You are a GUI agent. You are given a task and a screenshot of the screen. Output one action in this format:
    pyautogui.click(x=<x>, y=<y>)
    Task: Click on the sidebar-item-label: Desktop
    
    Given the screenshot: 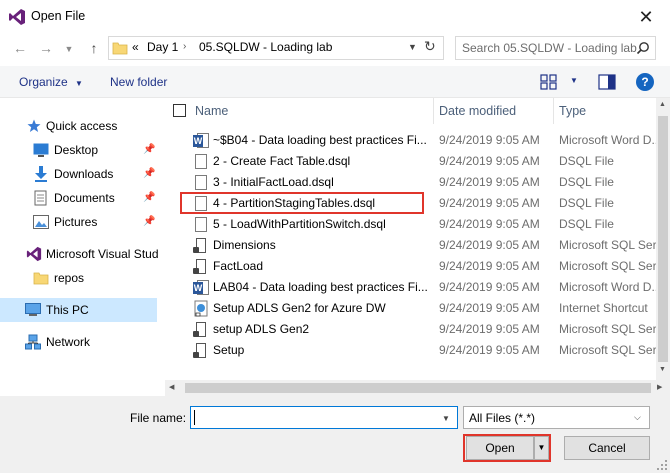 What is the action you would take?
    pyautogui.click(x=76, y=150)
    